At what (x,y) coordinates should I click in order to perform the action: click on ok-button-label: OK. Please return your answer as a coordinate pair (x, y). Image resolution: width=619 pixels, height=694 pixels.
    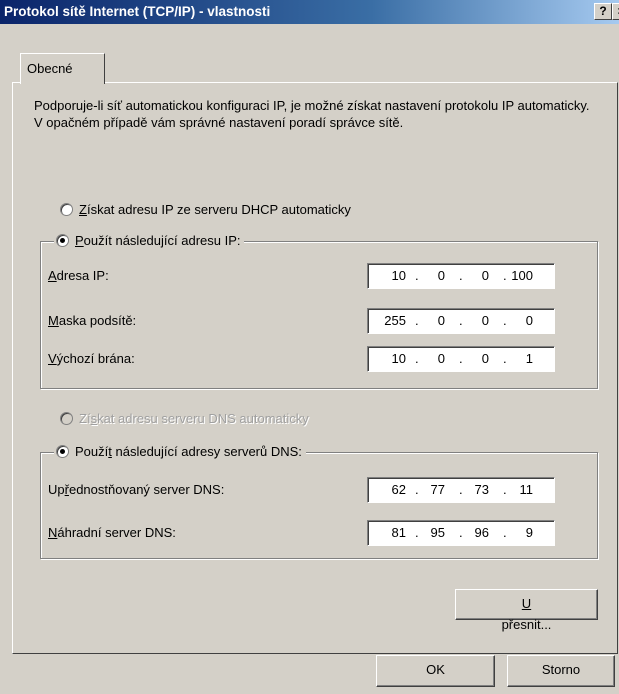
    Looking at the image, I should click on (435, 669).